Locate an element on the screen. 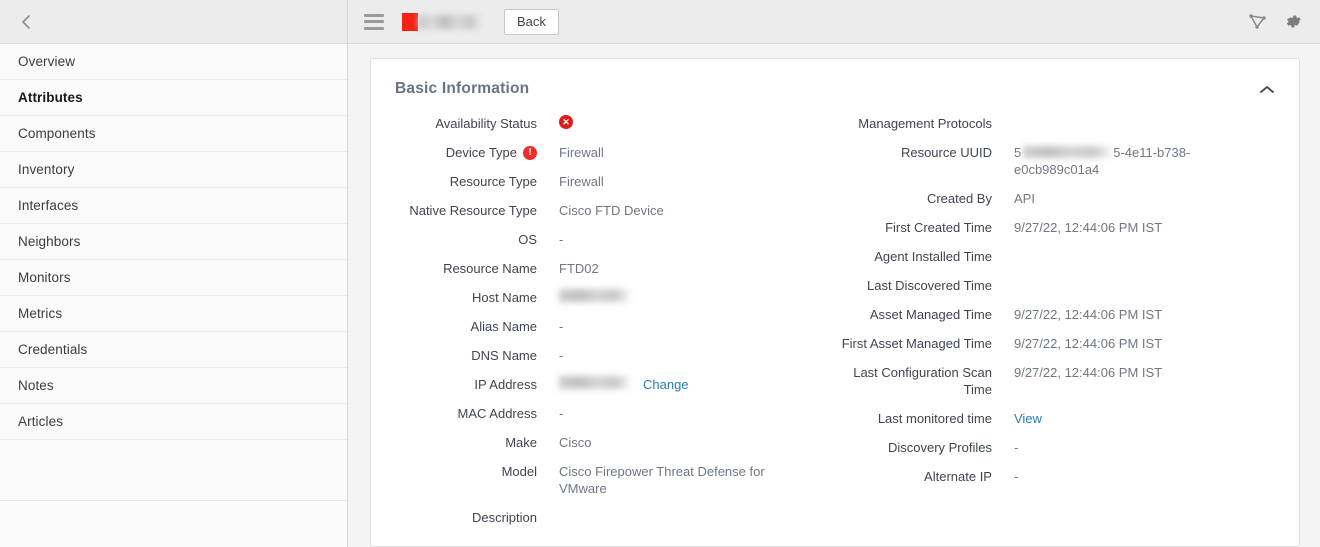 Image resolution: width=1320 pixels, height=547 pixels. field-resource-name: Resource Name FTD02 is located at coordinates (605, 268).